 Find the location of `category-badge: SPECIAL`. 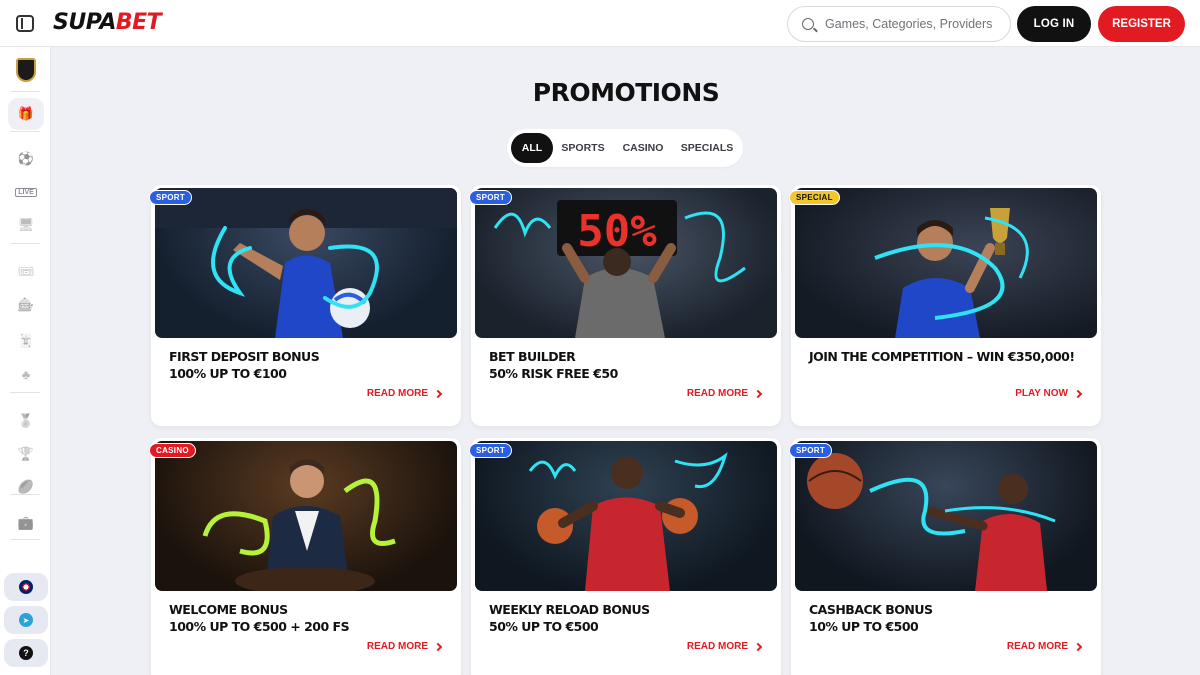

category-badge: SPECIAL is located at coordinates (814, 197).